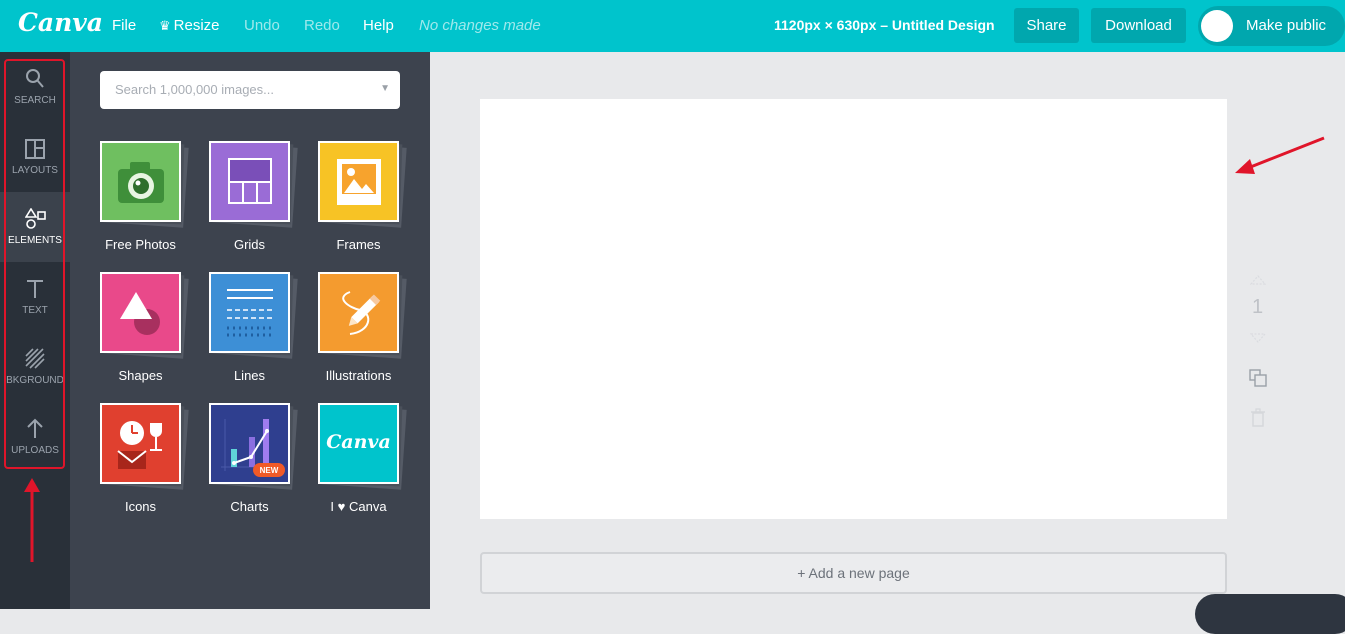 The height and width of the screenshot is (634, 1345). Describe the element at coordinates (1258, 307) in the screenshot. I see `page-number: 1` at that location.